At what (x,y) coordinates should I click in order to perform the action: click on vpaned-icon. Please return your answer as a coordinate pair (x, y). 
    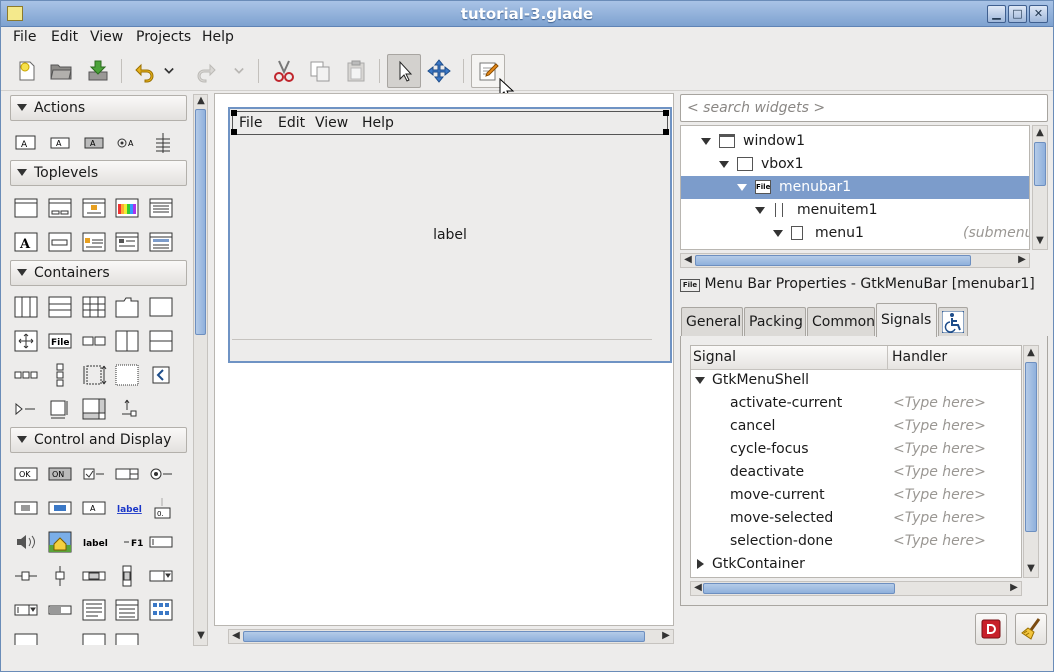
    Looking at the image, I should click on (161, 341).